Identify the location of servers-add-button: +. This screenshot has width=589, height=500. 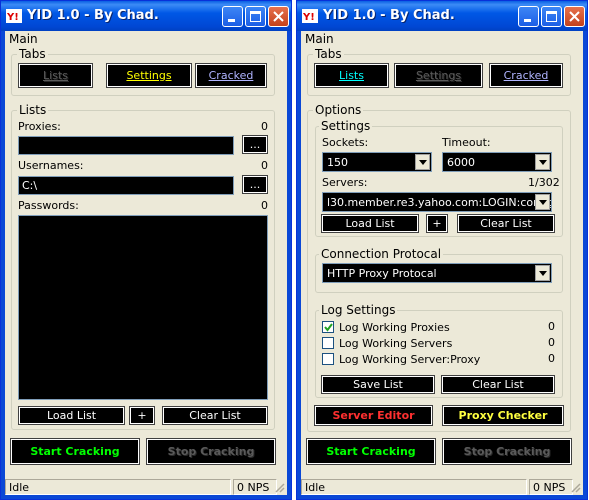
(437, 223).